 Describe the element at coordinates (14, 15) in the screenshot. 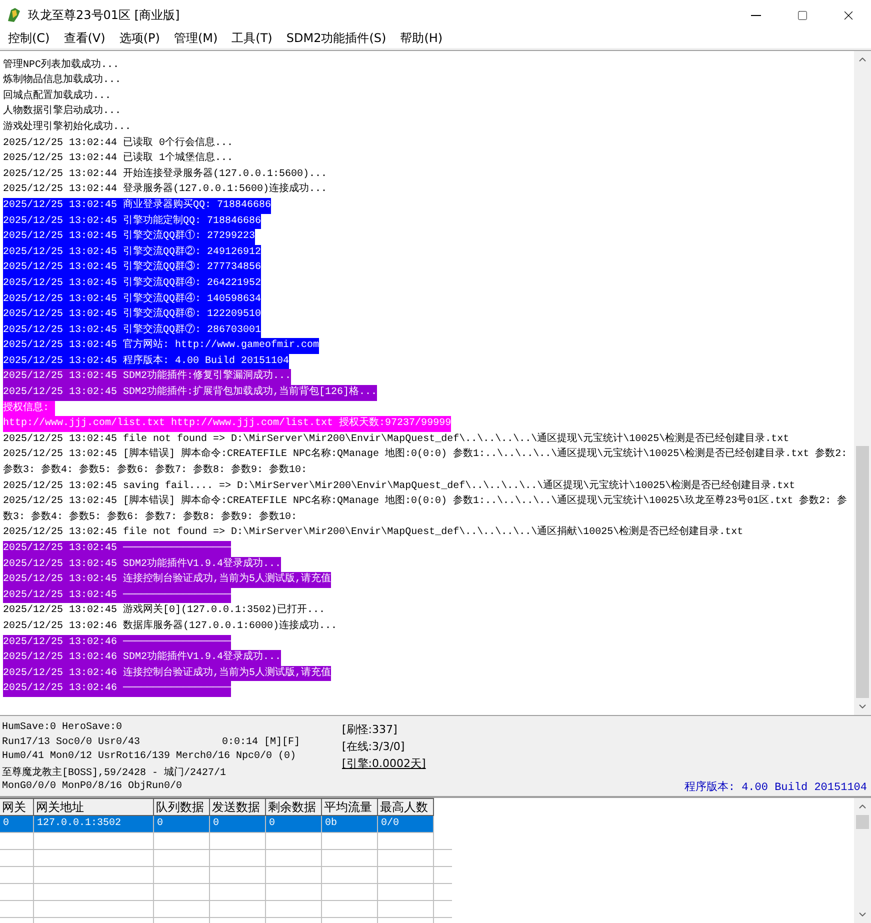

I see `app-icon` at that location.